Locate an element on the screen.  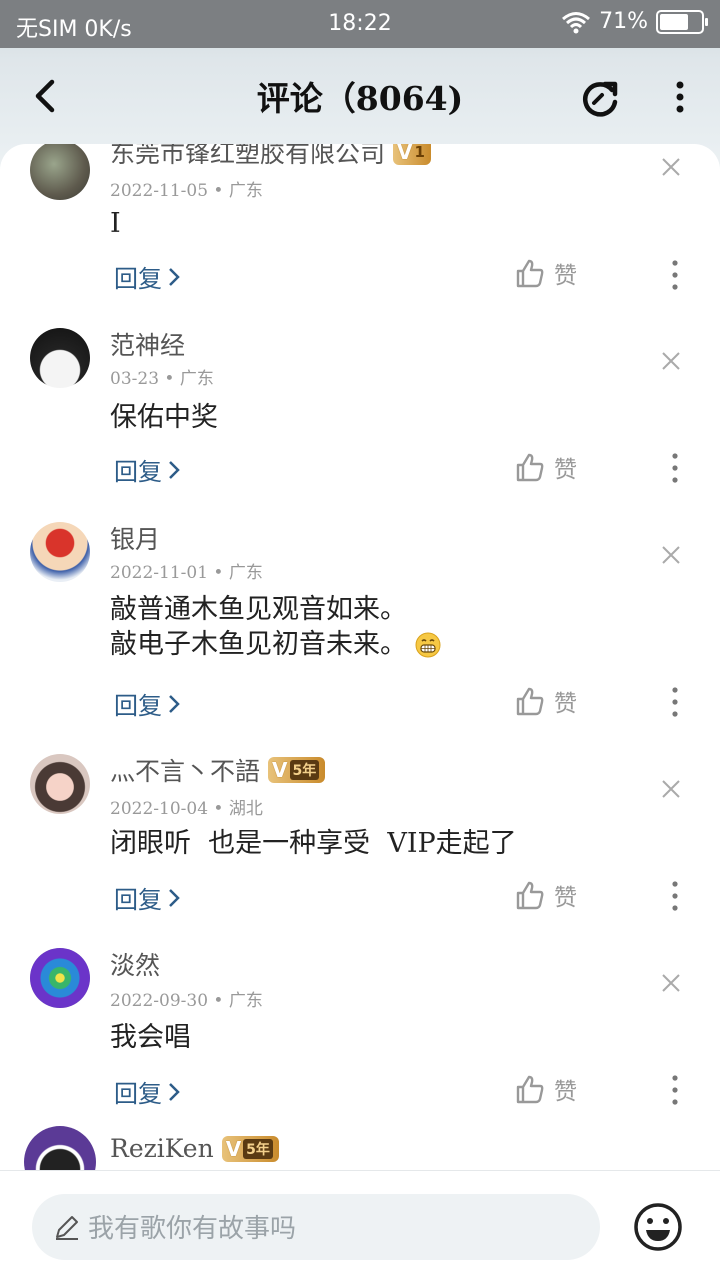
comment-location: 湖北 is located at coordinates (245, 809).